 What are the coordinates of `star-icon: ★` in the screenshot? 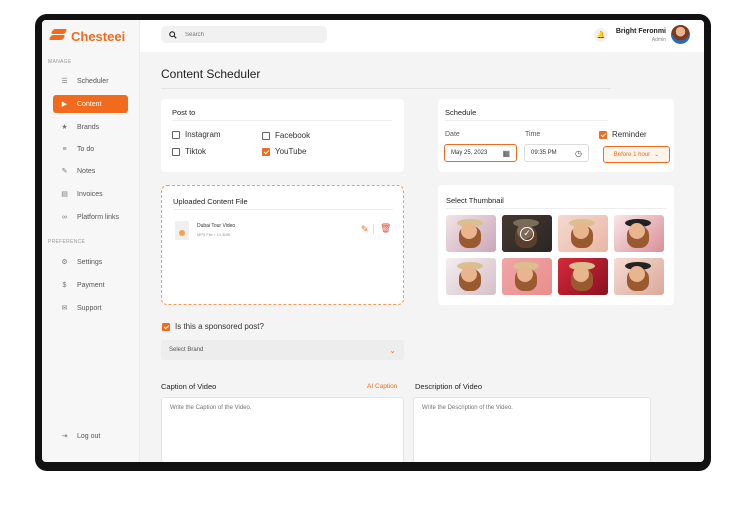 It's located at (64, 127).